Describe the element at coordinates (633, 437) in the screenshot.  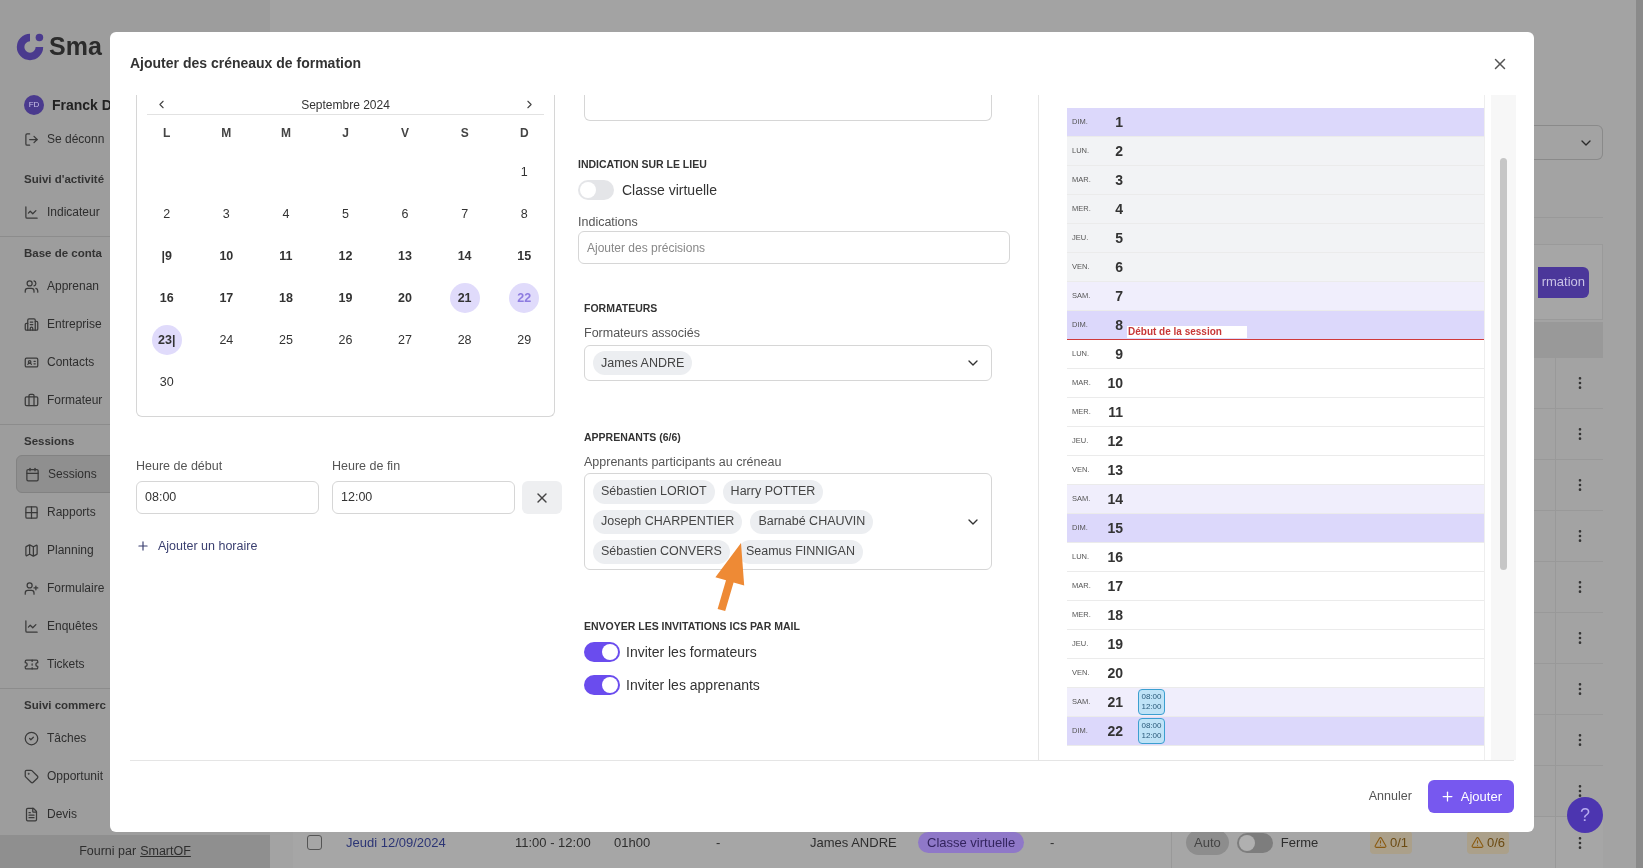
I see `section-heading: APPRENANTS (6/6)` at that location.